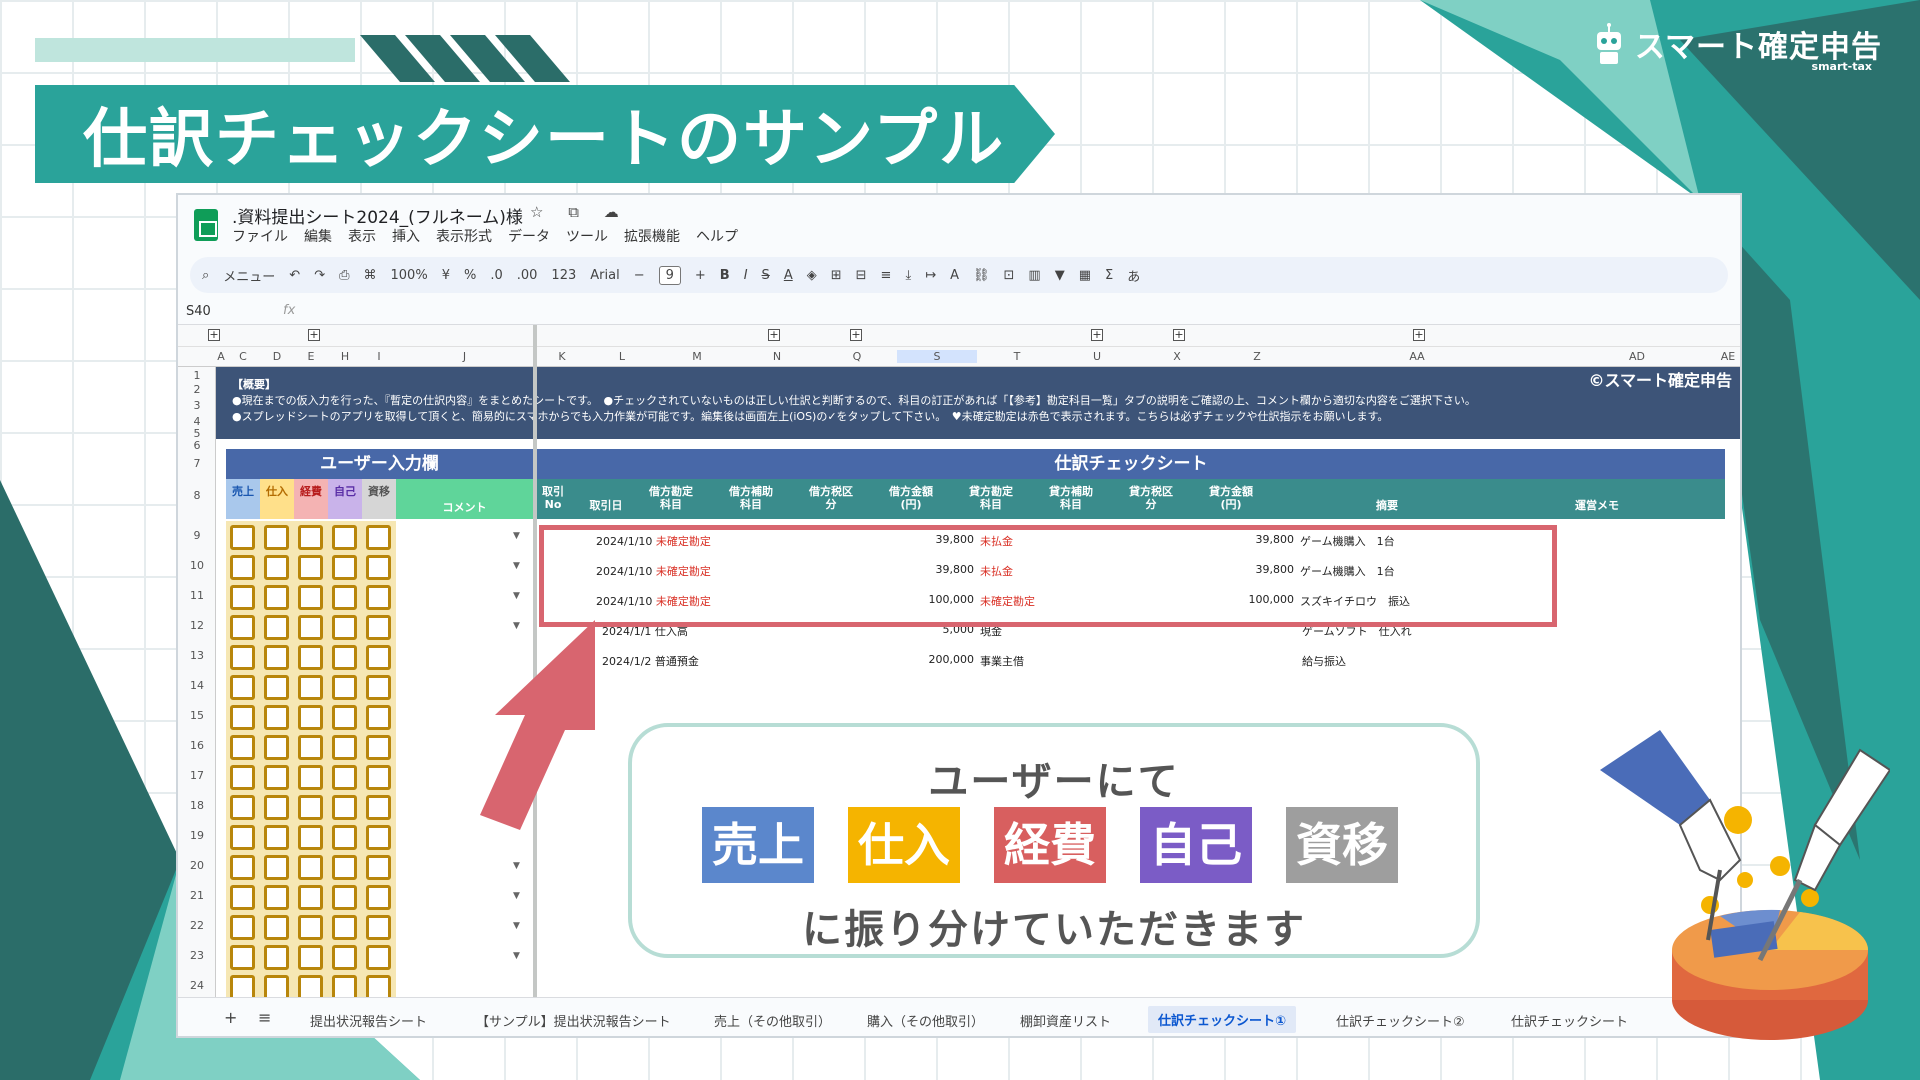 This screenshot has height=1080, width=1920. Describe the element at coordinates (553, 498) in the screenshot. I see `header-txn-no: 取引No` at that location.